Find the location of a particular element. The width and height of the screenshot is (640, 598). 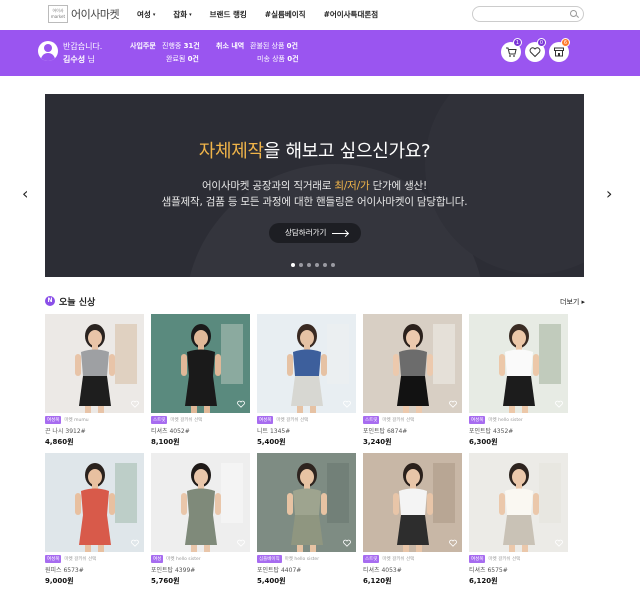

cart-icon is located at coordinates (511, 52).